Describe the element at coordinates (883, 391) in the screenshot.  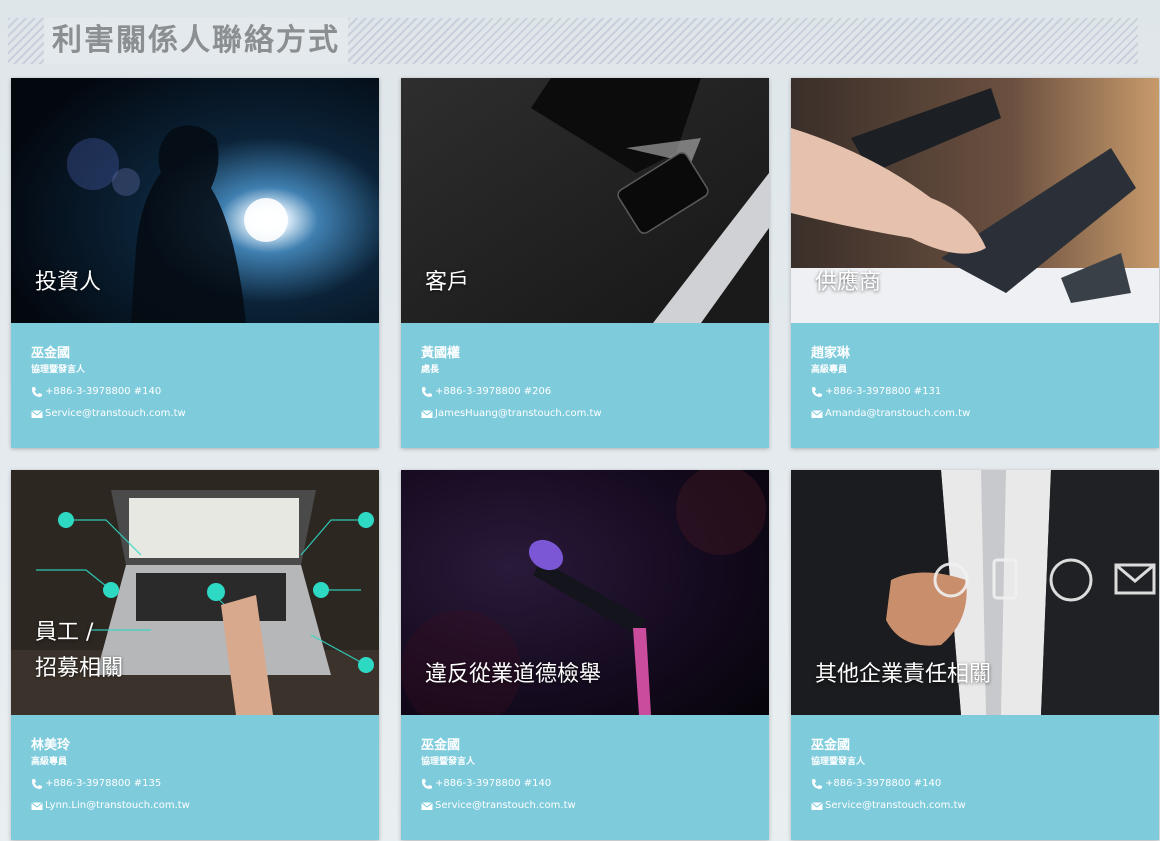
I see `contact-phone: +886-3-3978800 #131` at that location.